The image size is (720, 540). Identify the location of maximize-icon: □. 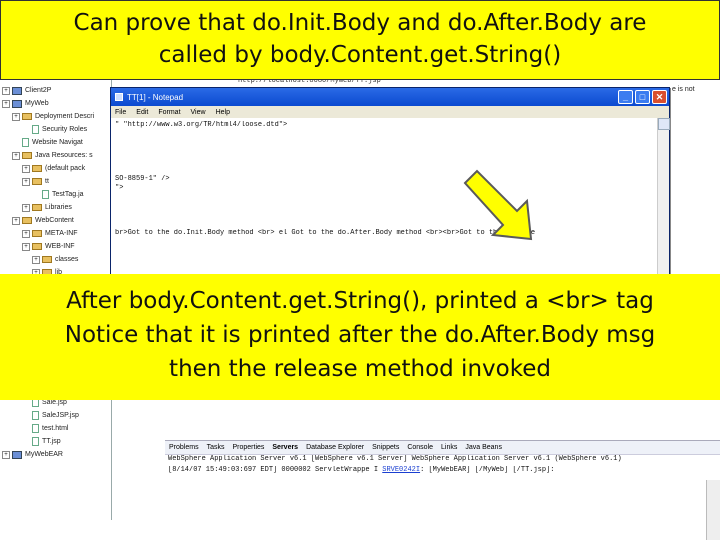
(642, 97).